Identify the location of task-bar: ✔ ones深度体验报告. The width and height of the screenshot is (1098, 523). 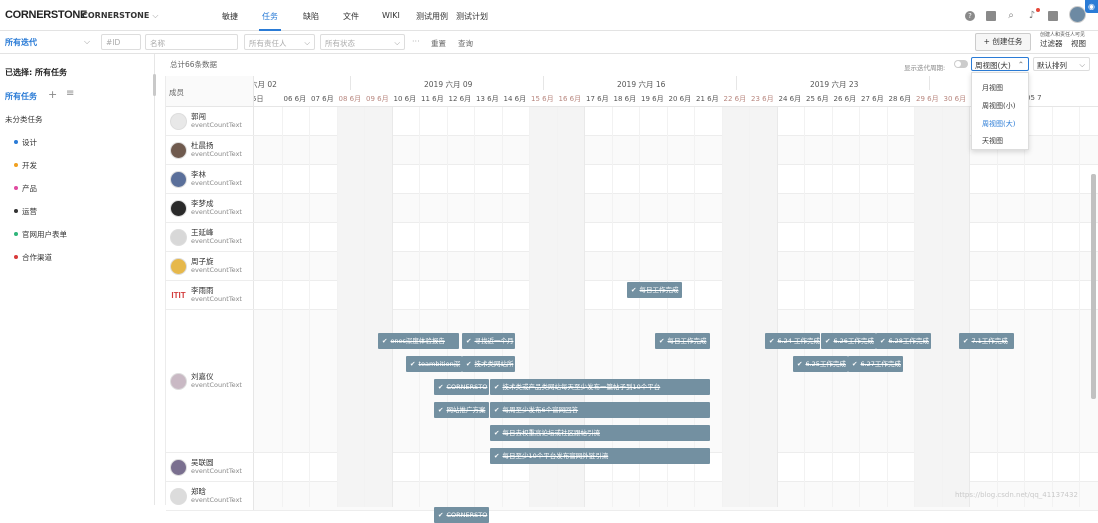
(418, 341).